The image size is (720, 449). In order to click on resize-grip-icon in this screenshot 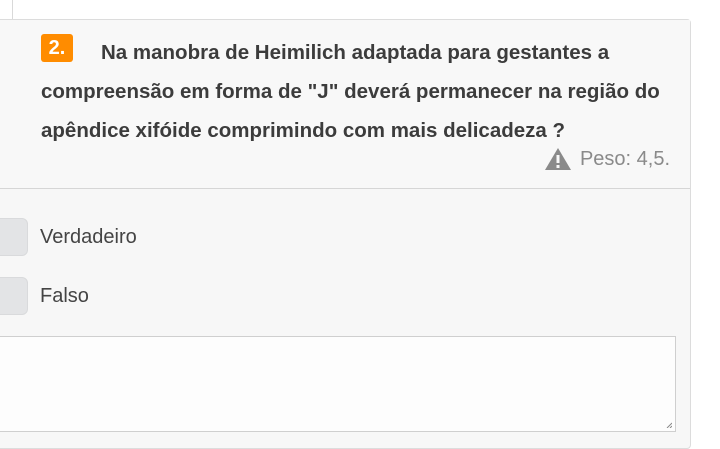, I will do `click(669, 425)`.